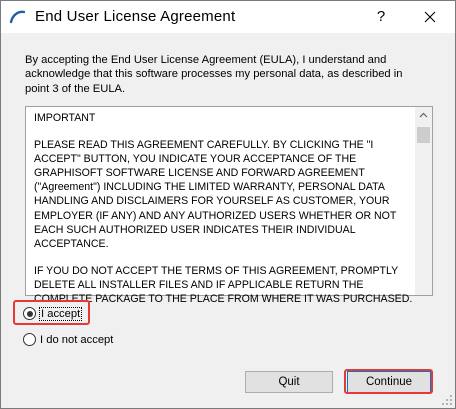 This screenshot has width=456, height=409. Describe the element at coordinates (65, 118) in the screenshot. I see `eula-heading: IMPORTANT` at that location.